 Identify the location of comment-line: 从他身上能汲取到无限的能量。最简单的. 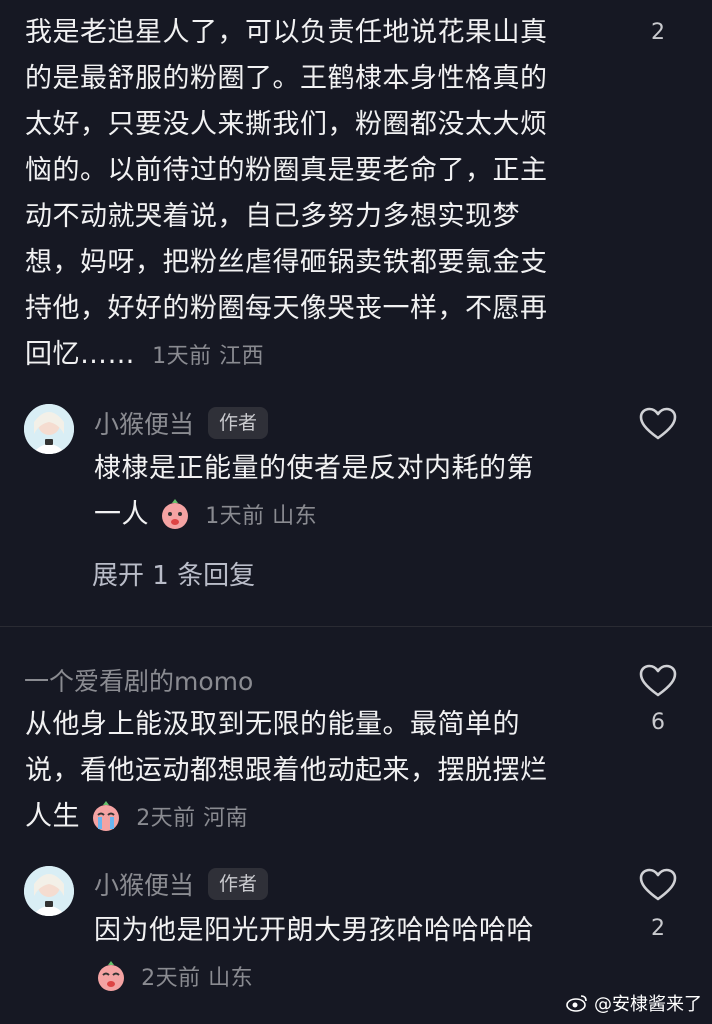
(272, 724).